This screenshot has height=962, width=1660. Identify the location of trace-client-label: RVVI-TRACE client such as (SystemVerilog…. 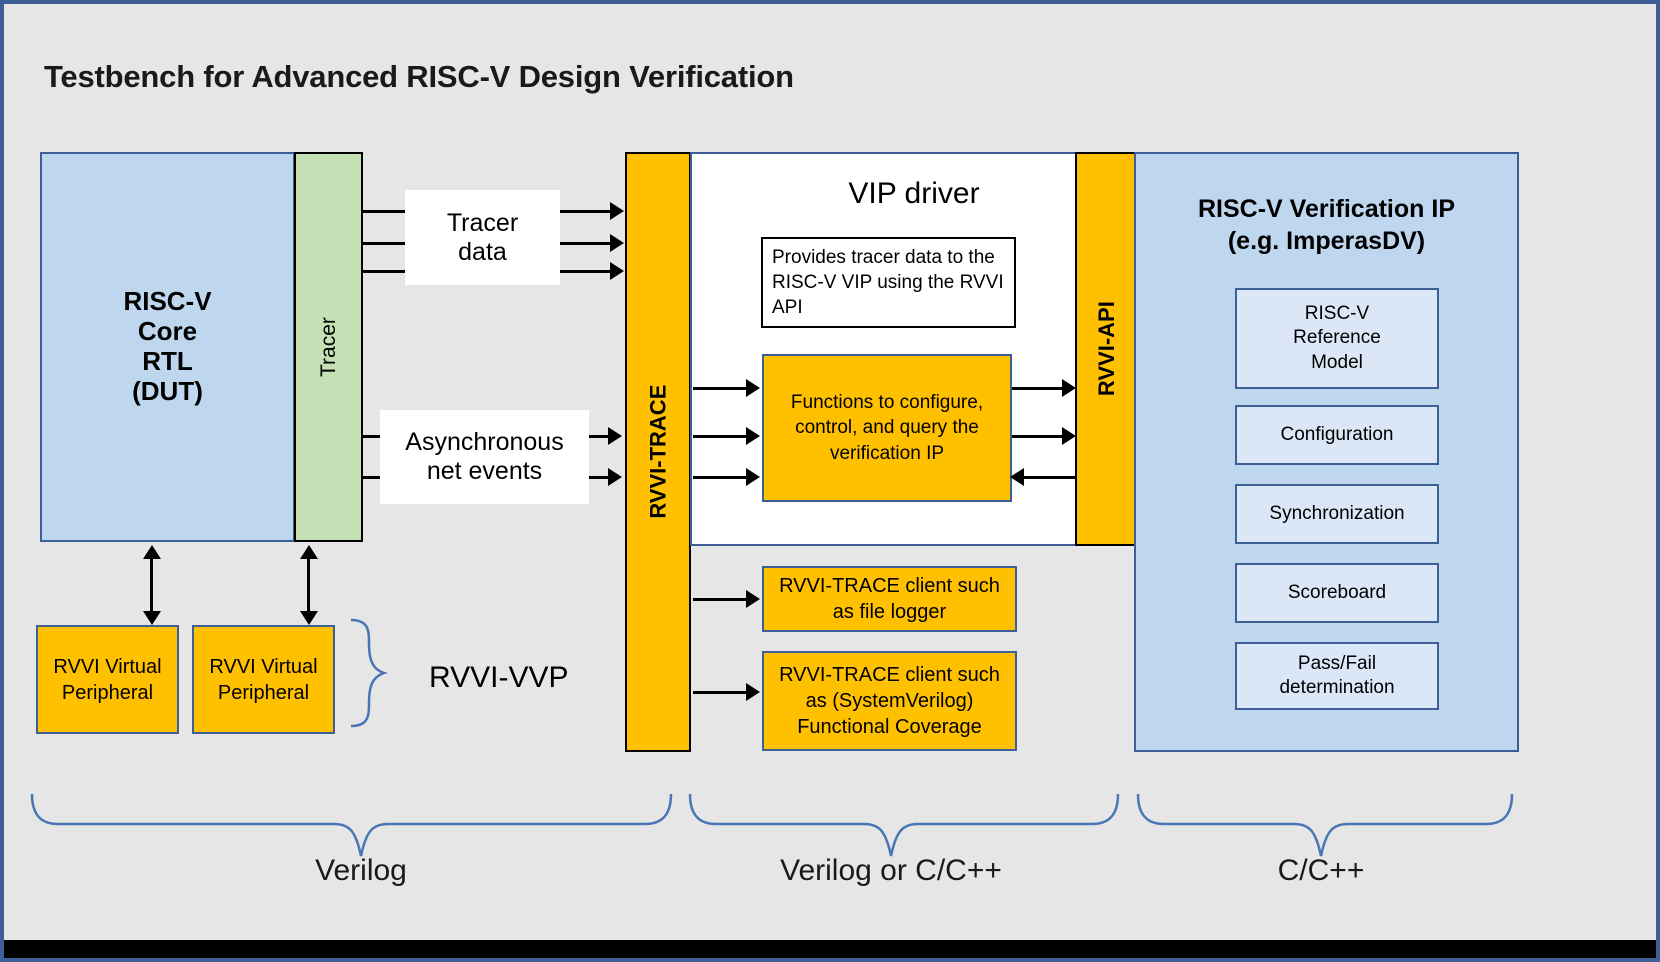
(889, 701).